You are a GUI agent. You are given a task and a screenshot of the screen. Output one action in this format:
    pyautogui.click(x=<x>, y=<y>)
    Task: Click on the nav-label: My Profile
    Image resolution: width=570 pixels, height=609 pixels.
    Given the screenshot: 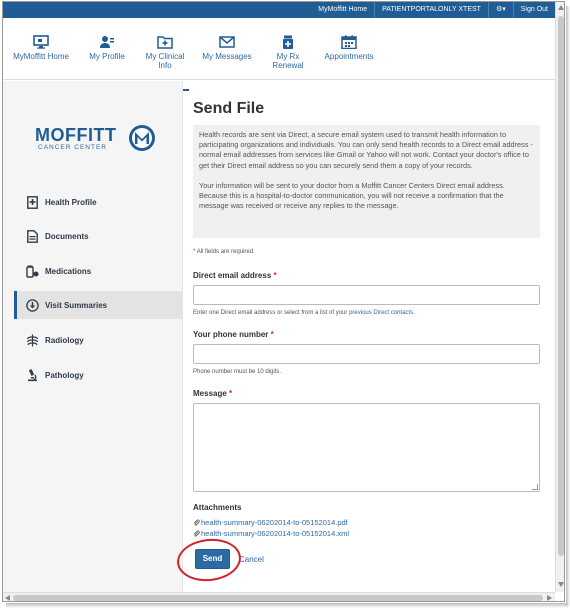 What is the action you would take?
    pyautogui.click(x=107, y=56)
    